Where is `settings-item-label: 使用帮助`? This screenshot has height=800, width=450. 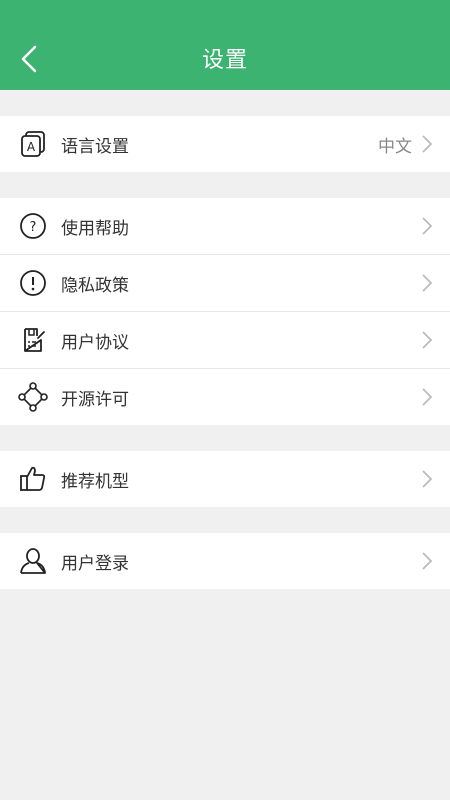
settings-item-label: 使用帮助 is located at coordinates (95, 228).